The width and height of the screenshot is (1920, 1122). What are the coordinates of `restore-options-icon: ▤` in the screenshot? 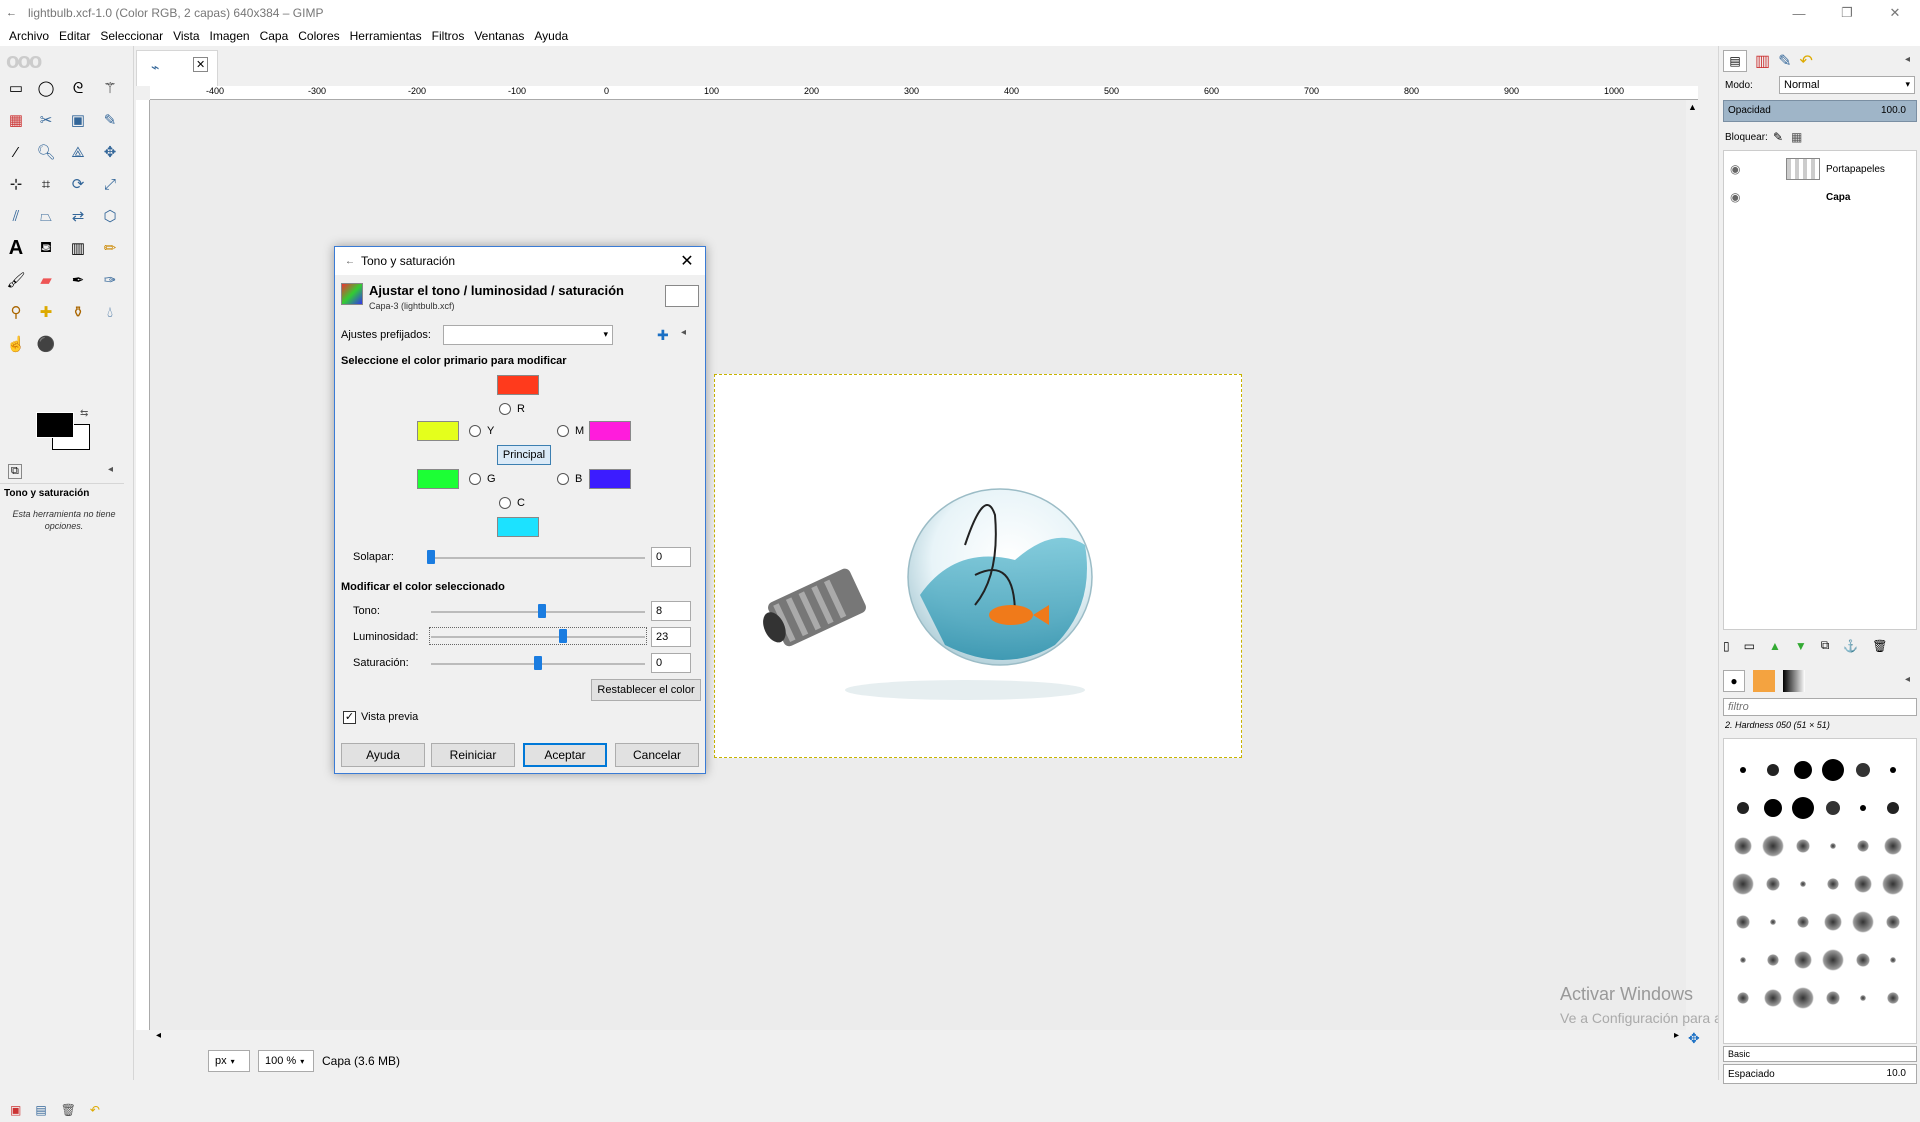 It's located at (40, 1110).